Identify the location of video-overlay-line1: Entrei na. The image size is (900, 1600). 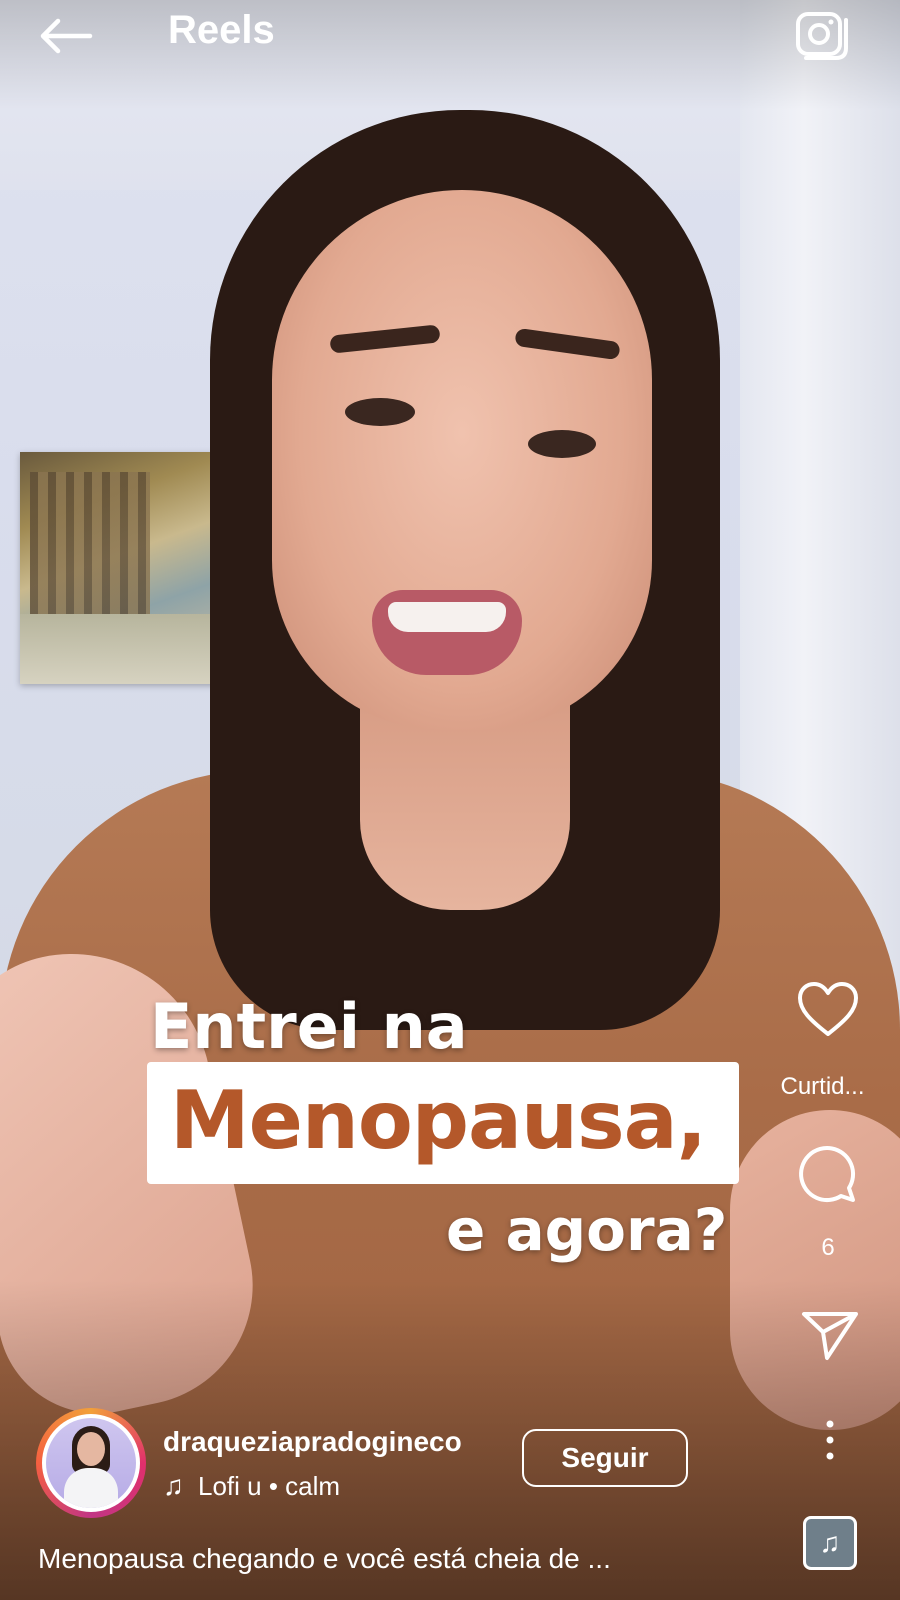
(309, 1026).